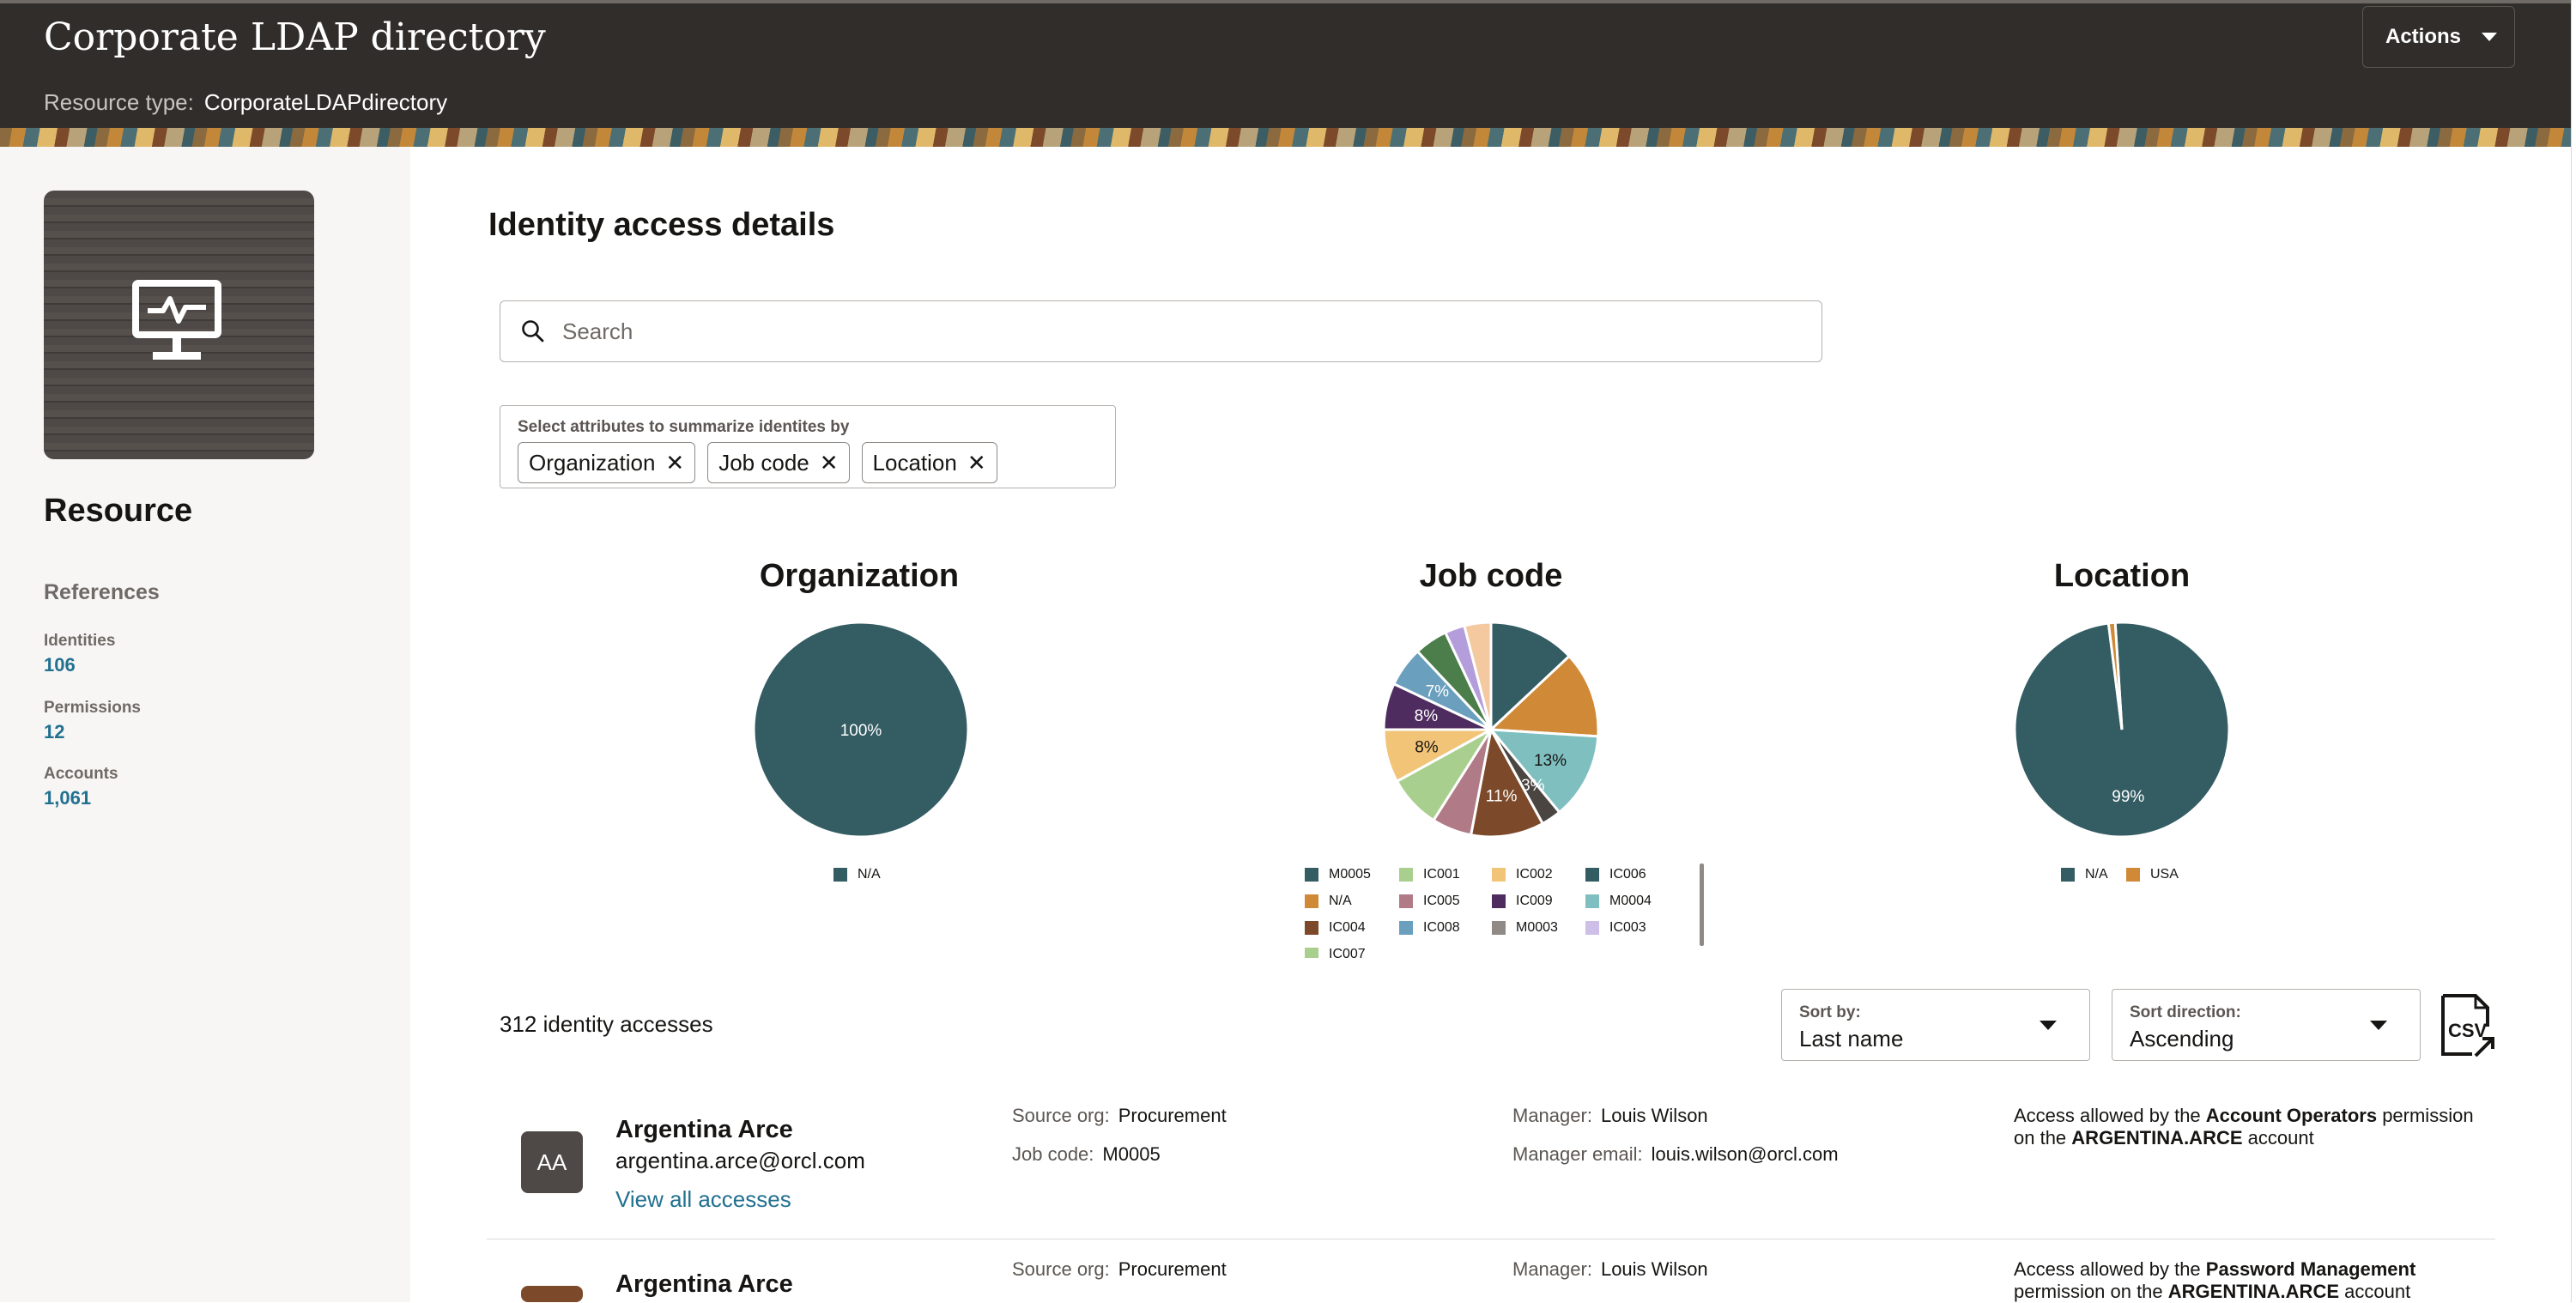 This screenshot has width=2576, height=1303. What do you see at coordinates (2107, 1269) in the screenshot?
I see `access-text: Access allowed by the` at bounding box center [2107, 1269].